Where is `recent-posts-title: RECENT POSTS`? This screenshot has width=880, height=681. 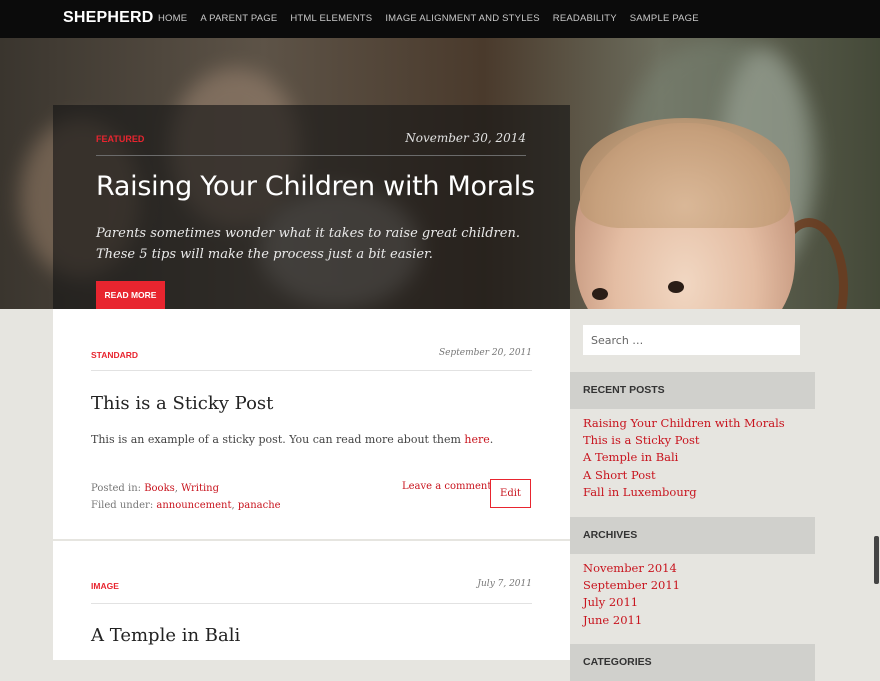
recent-posts-title: RECENT POSTS is located at coordinates (692, 390).